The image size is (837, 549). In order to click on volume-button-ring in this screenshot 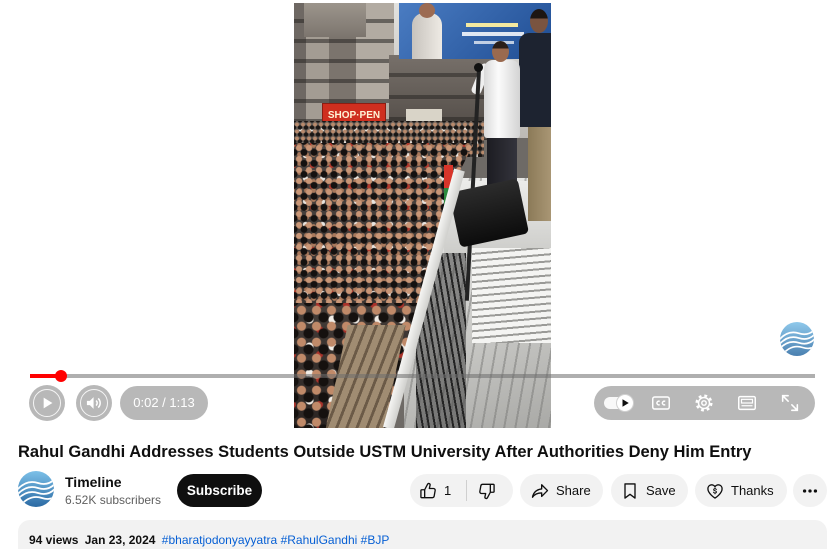, I will do `click(94, 403)`.